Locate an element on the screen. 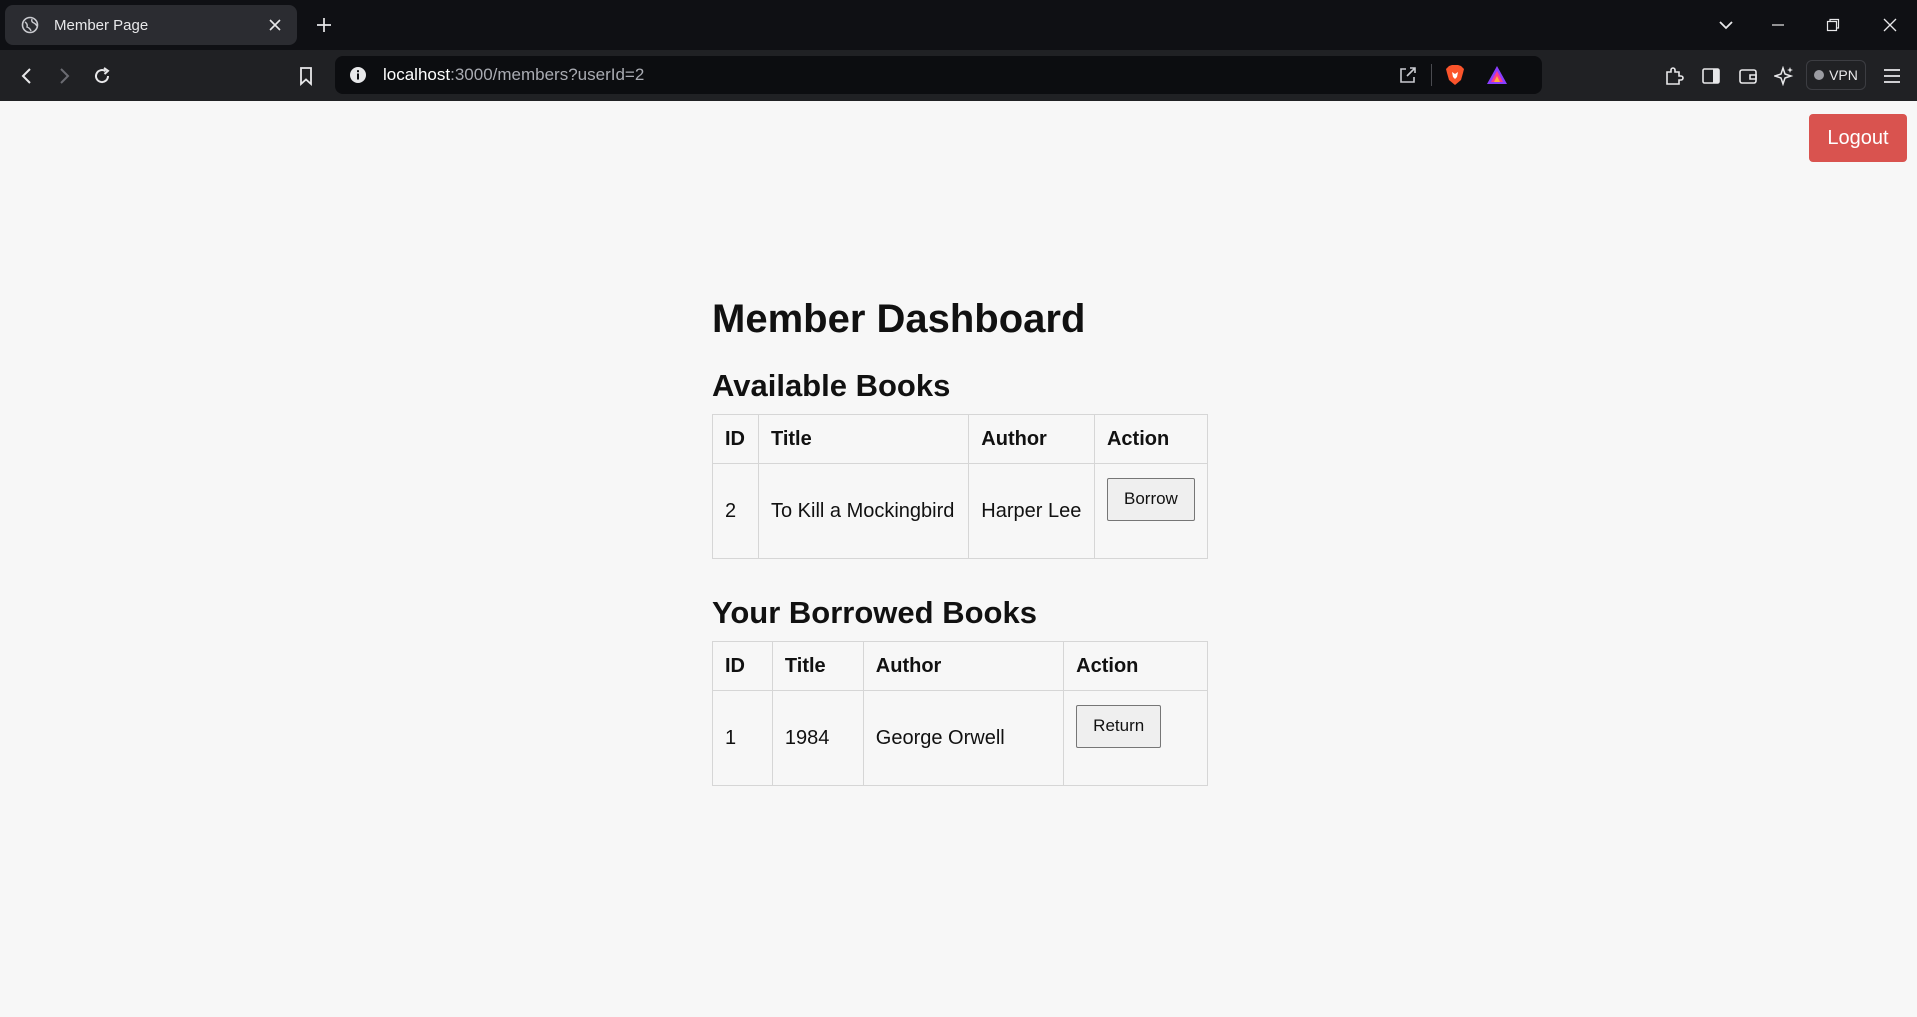  borrowed-books-heading: Your Borrowed Books is located at coordinates (874, 612).